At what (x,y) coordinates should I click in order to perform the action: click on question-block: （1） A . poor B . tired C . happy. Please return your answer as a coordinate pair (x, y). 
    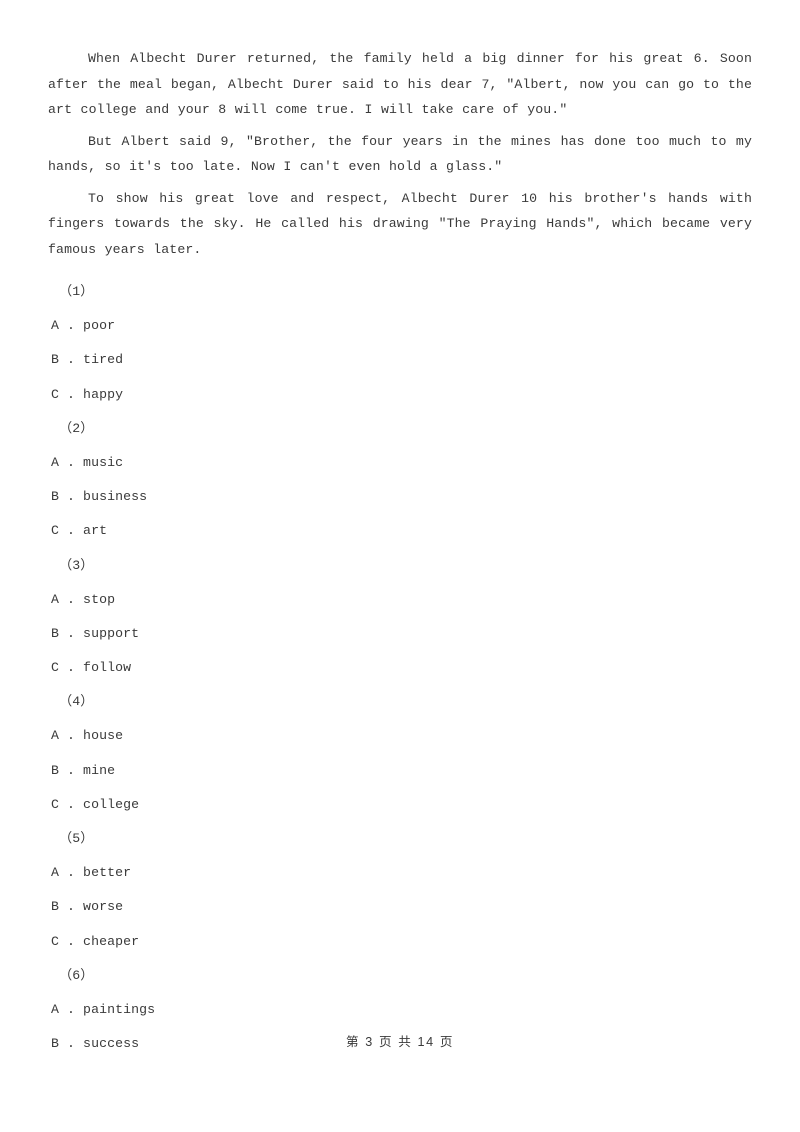
    Looking at the image, I should click on (400, 343).